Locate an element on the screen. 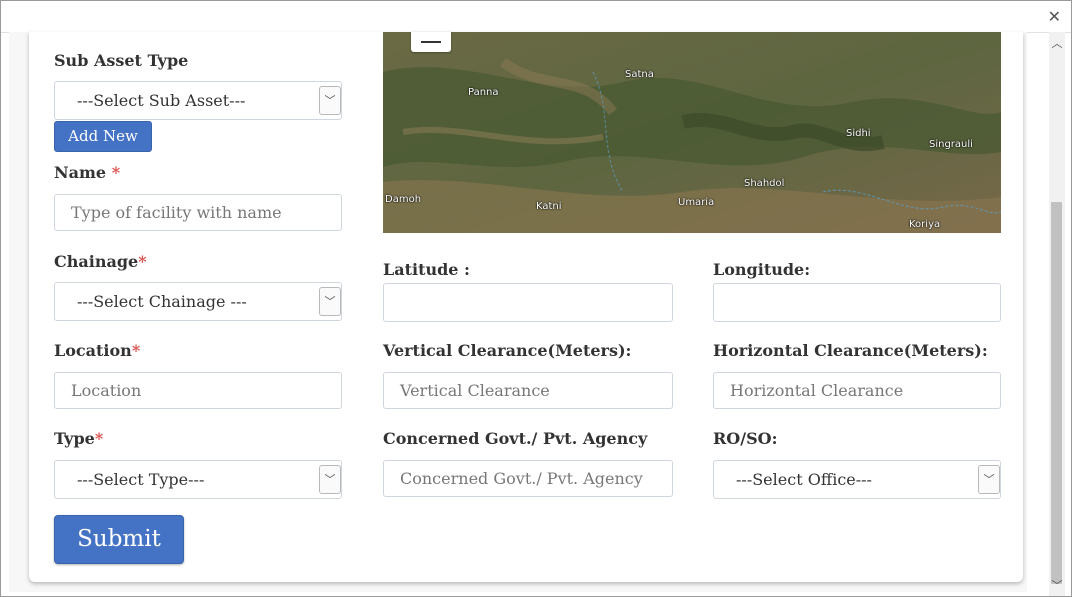 The image size is (1072, 597). chainage-select: ---Select Chainage --- ﹀ is located at coordinates (198, 301).